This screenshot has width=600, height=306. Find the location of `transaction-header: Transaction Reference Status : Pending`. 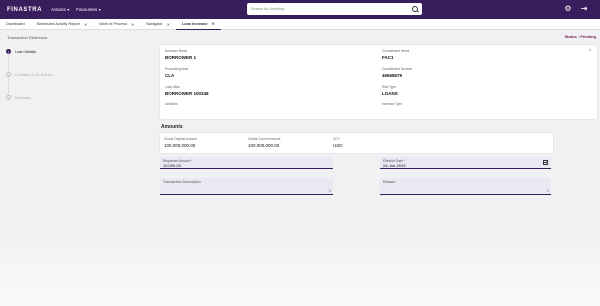

transaction-header: Transaction Reference Status : Pending is located at coordinates (300, 35).